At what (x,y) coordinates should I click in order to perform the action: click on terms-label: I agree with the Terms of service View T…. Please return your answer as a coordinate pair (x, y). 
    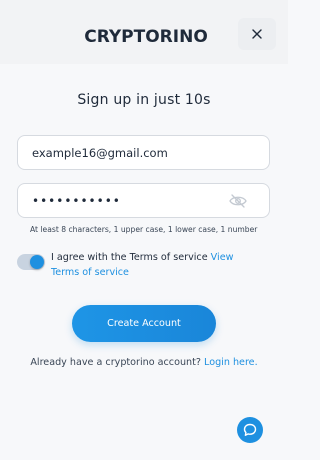
    Looking at the image, I should click on (151, 265).